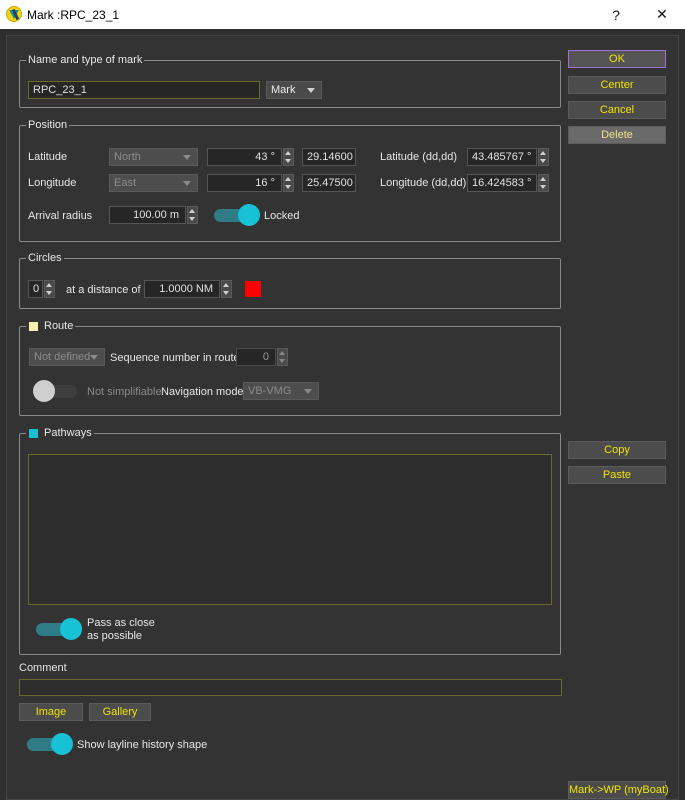 The image size is (685, 800). Describe the element at coordinates (617, 59) in the screenshot. I see `ok-button: OK` at that location.